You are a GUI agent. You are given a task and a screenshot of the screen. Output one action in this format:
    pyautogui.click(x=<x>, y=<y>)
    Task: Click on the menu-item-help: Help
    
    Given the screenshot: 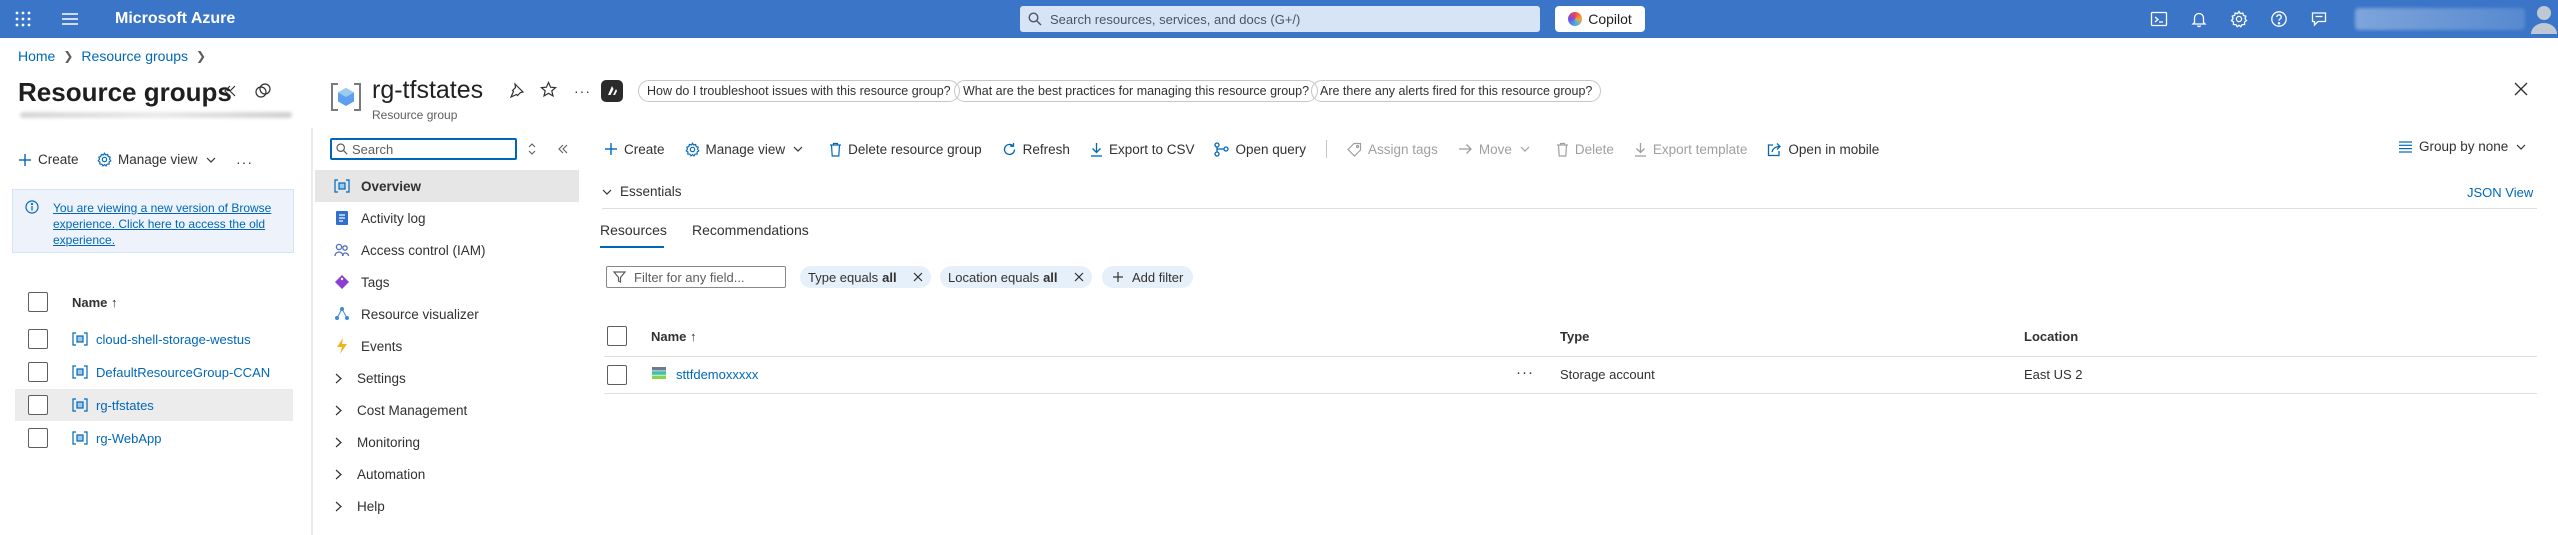 What is the action you would take?
    pyautogui.click(x=447, y=506)
    